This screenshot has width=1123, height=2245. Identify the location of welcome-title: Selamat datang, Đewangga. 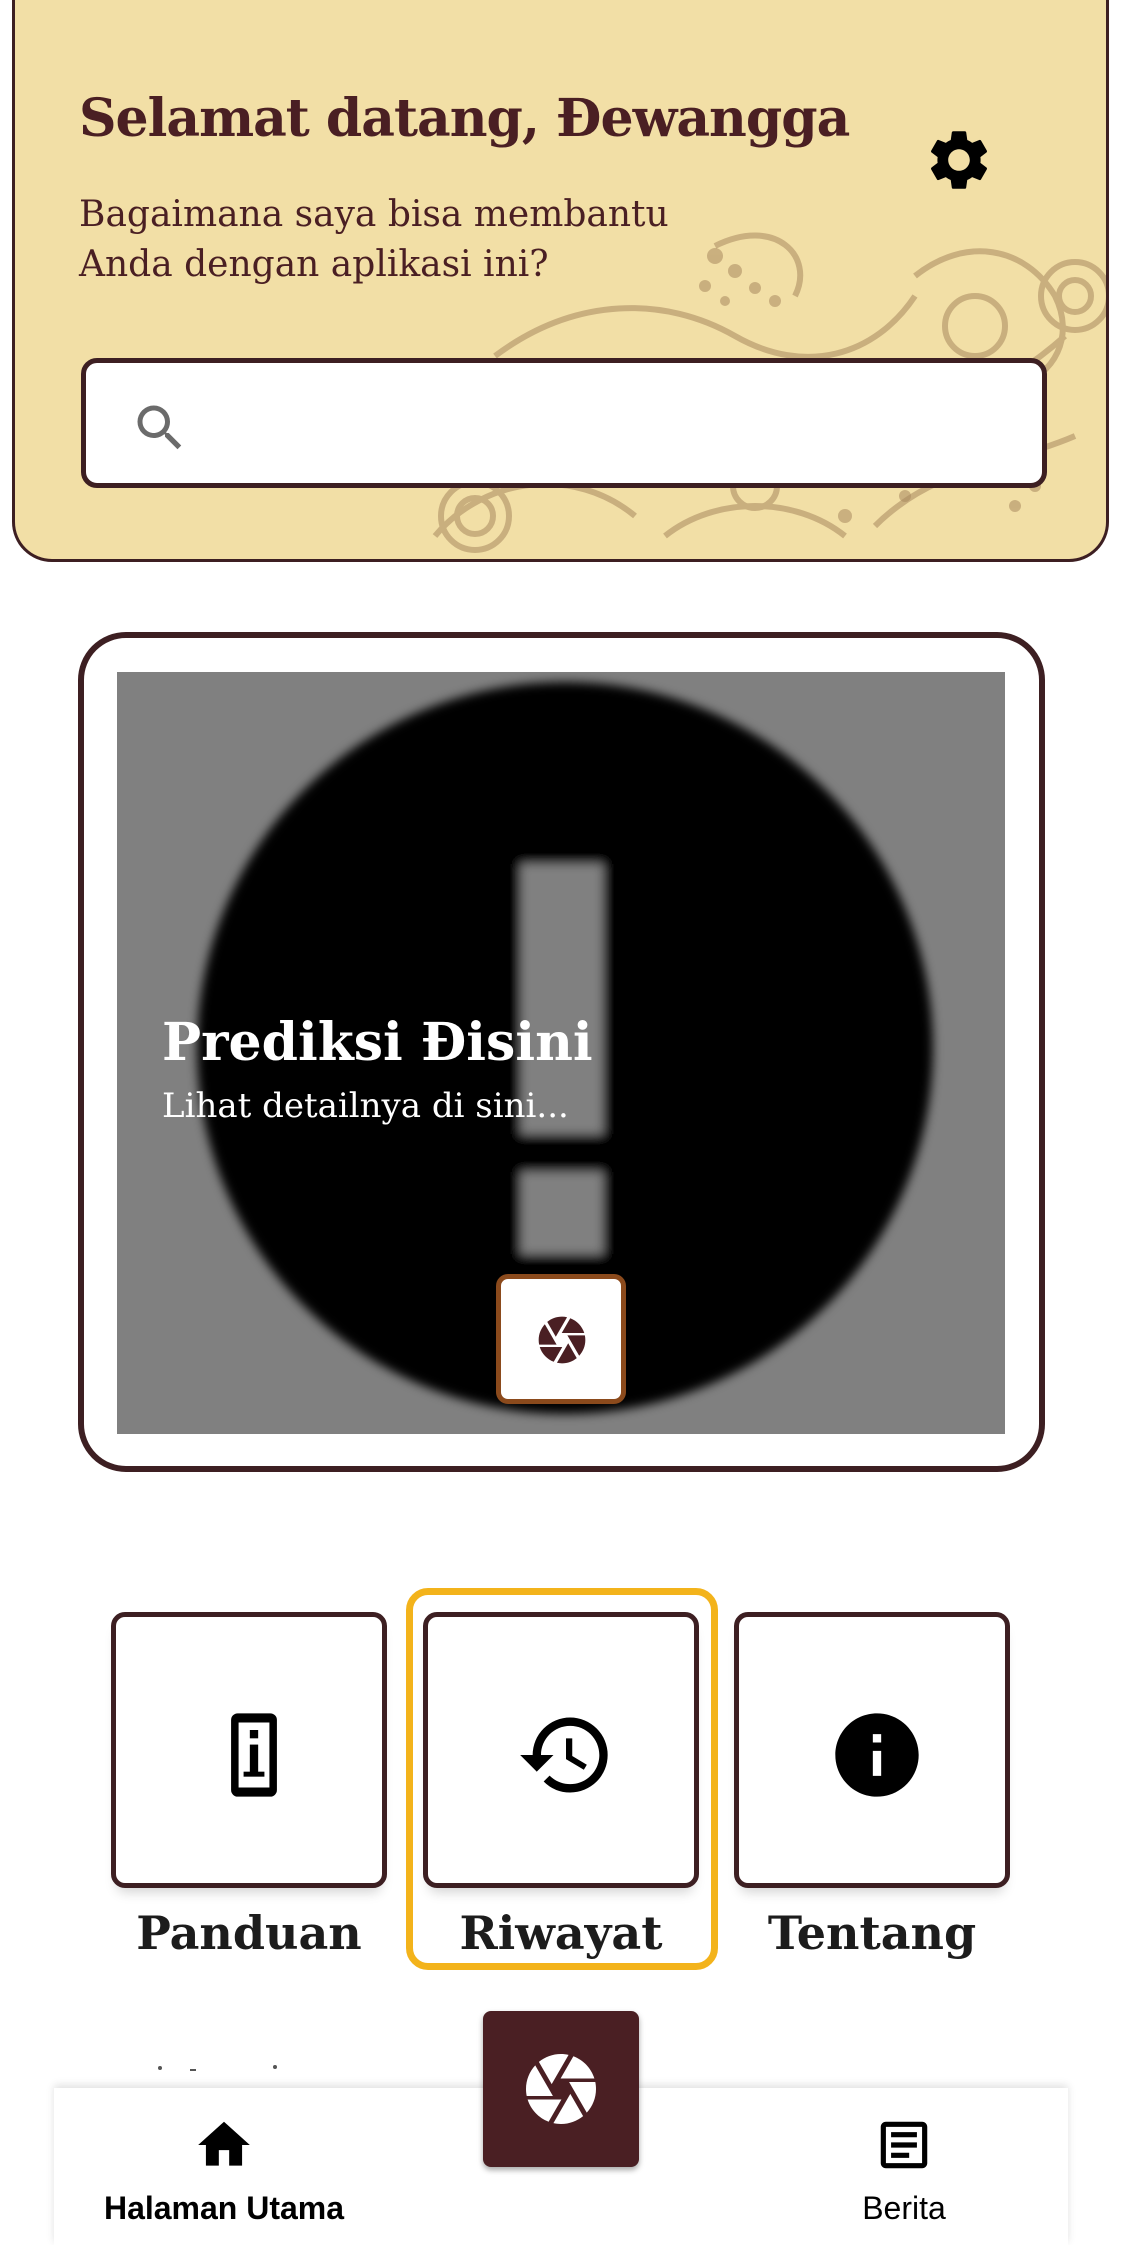
(464, 118).